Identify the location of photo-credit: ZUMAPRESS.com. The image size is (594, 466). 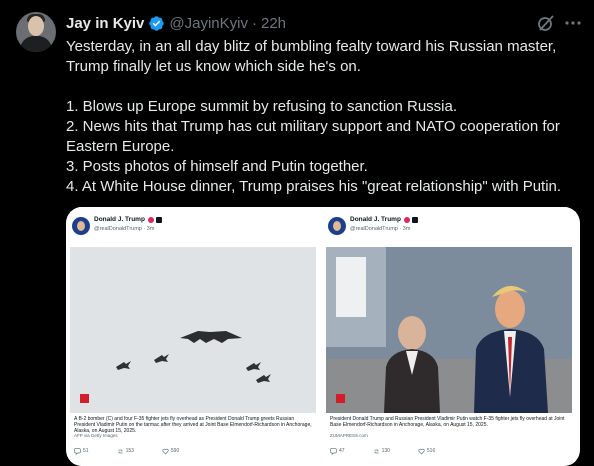
(349, 435).